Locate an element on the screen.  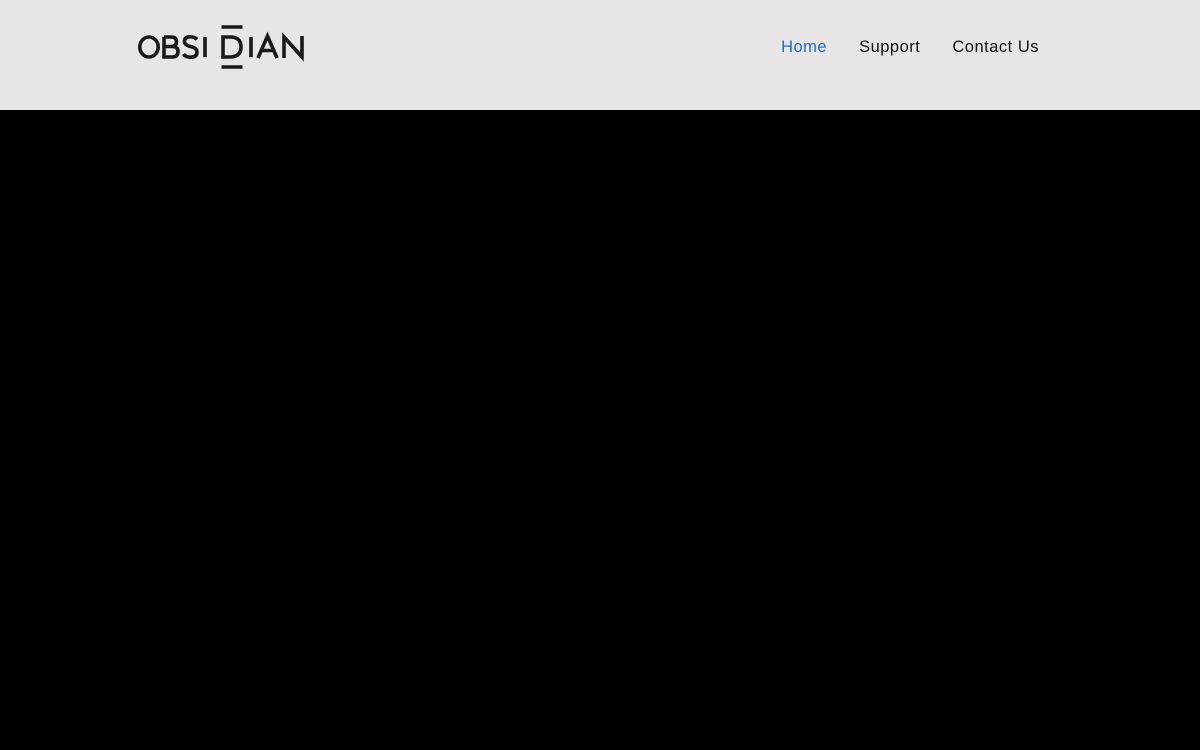
main-nav: Home Support Contact Us is located at coordinates (910, 47).